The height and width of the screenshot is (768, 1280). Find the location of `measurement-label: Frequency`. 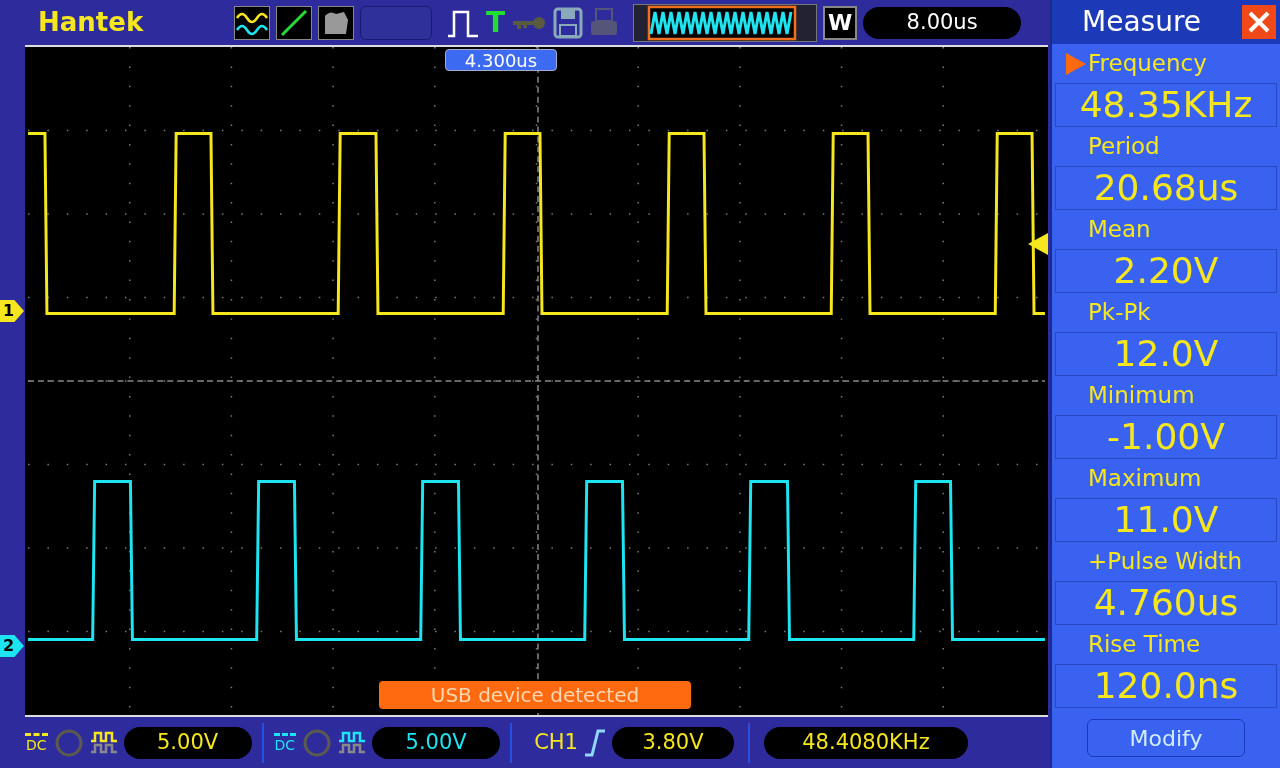

measurement-label: Frequency is located at coordinates (1166, 63).